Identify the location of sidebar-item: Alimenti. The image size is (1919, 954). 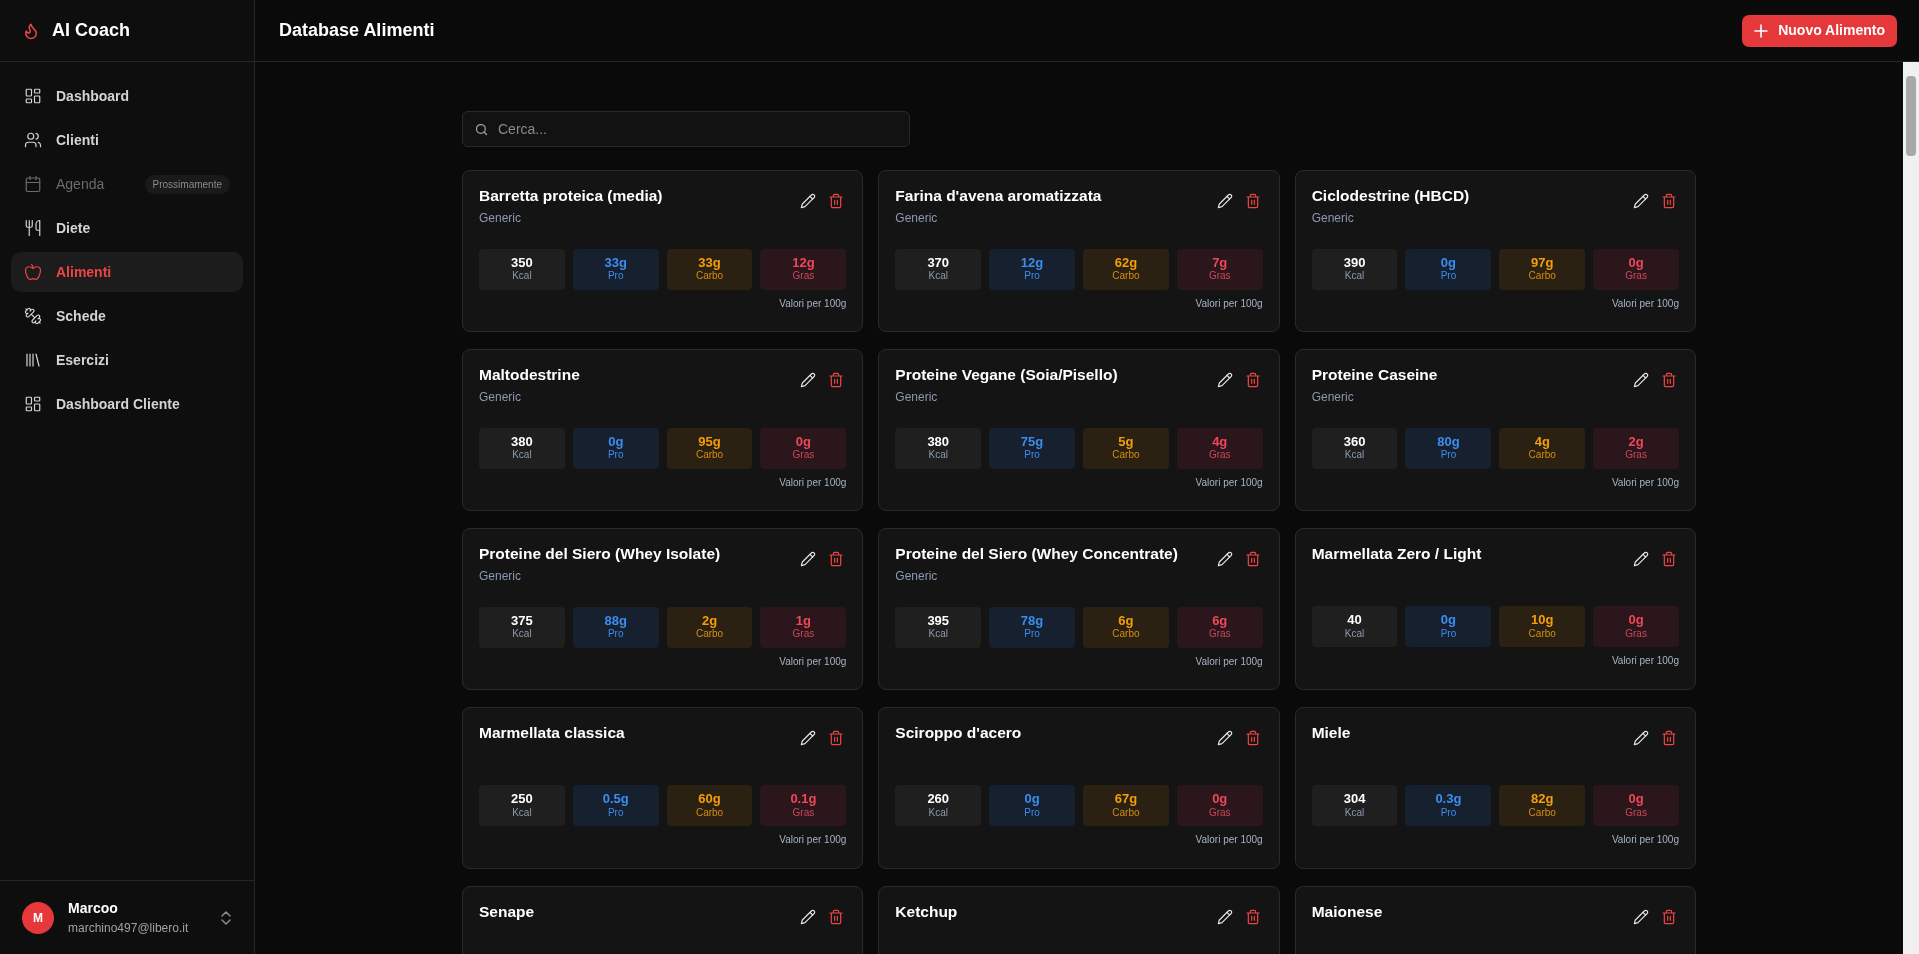
(127, 272).